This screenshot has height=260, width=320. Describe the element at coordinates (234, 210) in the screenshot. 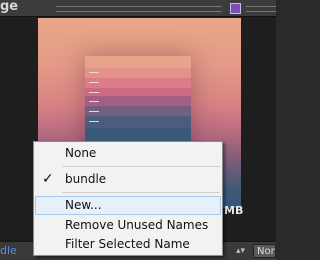

I see `file-size-label: MB` at that location.